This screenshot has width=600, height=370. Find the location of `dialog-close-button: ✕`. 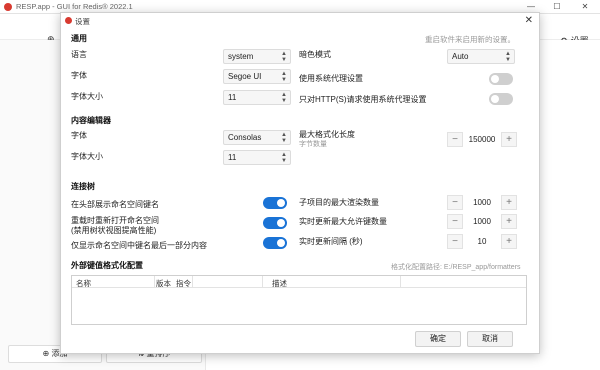

dialog-close-button: ✕ is located at coordinates (529, 20).